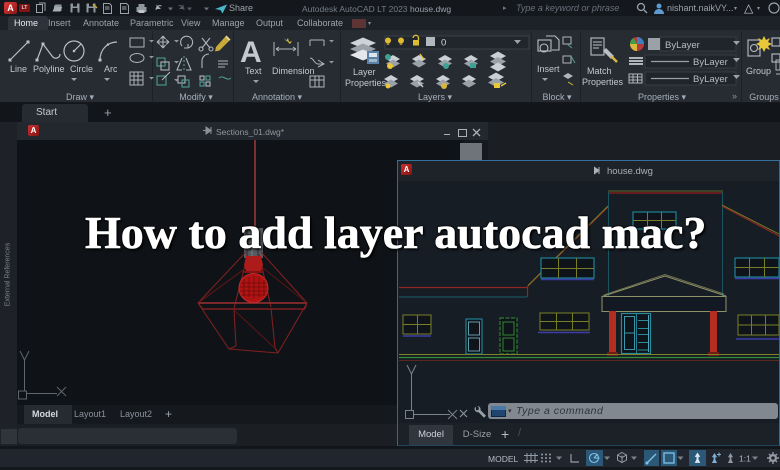 This screenshot has width=780, height=470. I want to click on svg-text: 1:1, so click(745, 459).